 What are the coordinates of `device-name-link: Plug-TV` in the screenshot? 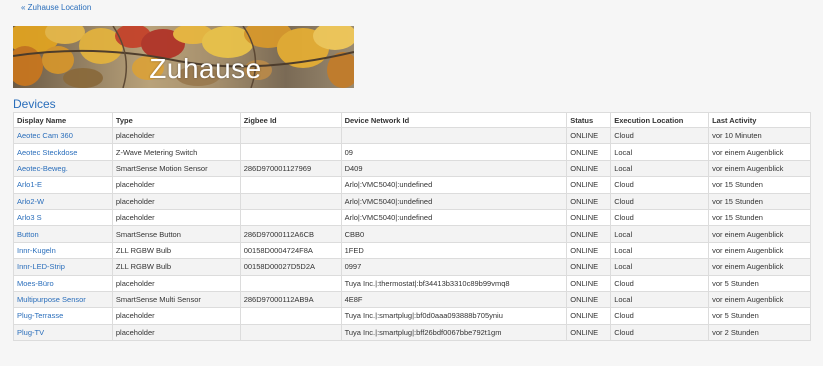 It's located at (30, 332).